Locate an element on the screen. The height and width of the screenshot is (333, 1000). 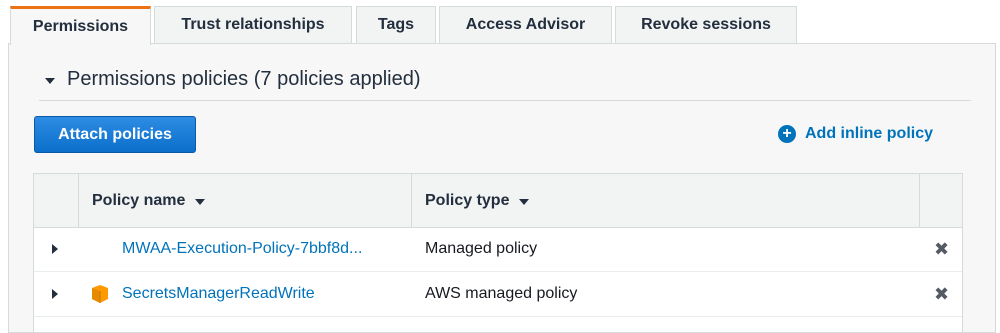
policy-name: SecretsManagerReadWrite is located at coordinates (218, 294).